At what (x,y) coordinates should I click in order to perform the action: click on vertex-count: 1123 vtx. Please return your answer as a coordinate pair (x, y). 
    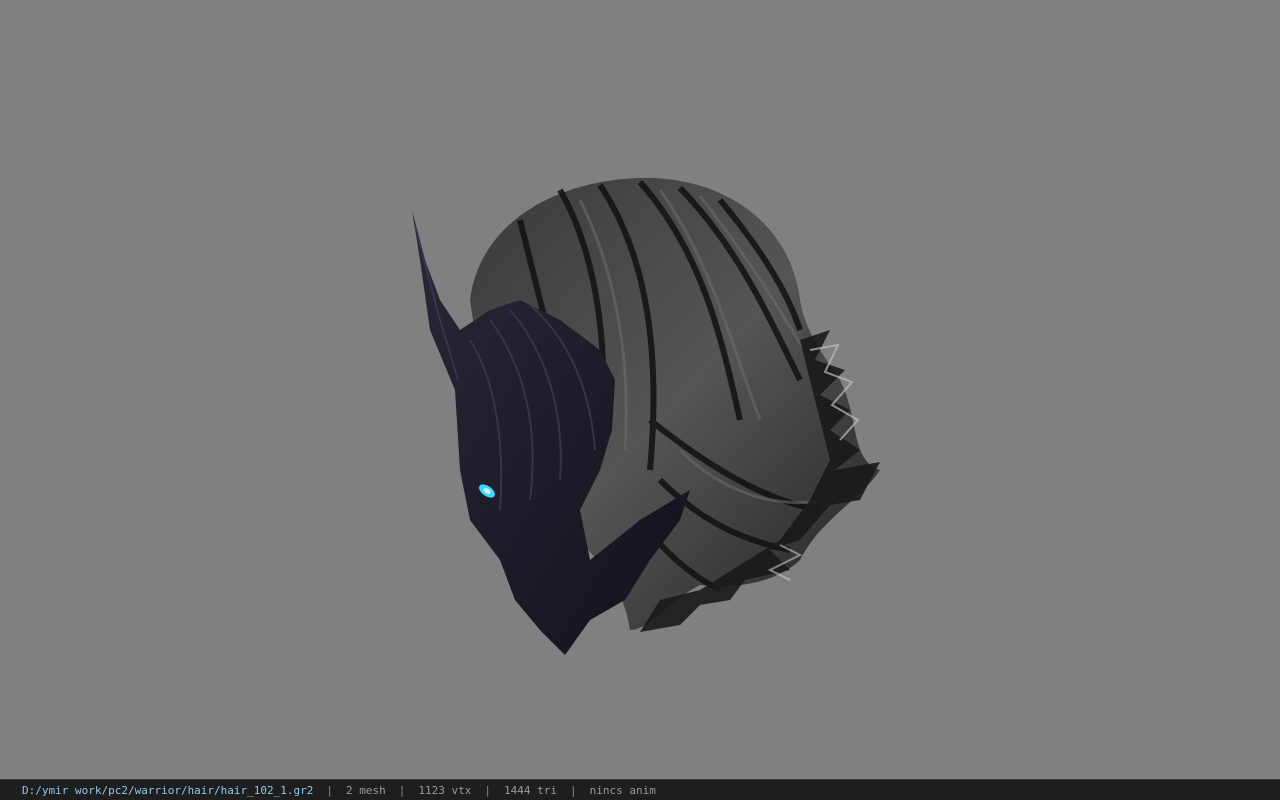
    Looking at the image, I should click on (445, 790).